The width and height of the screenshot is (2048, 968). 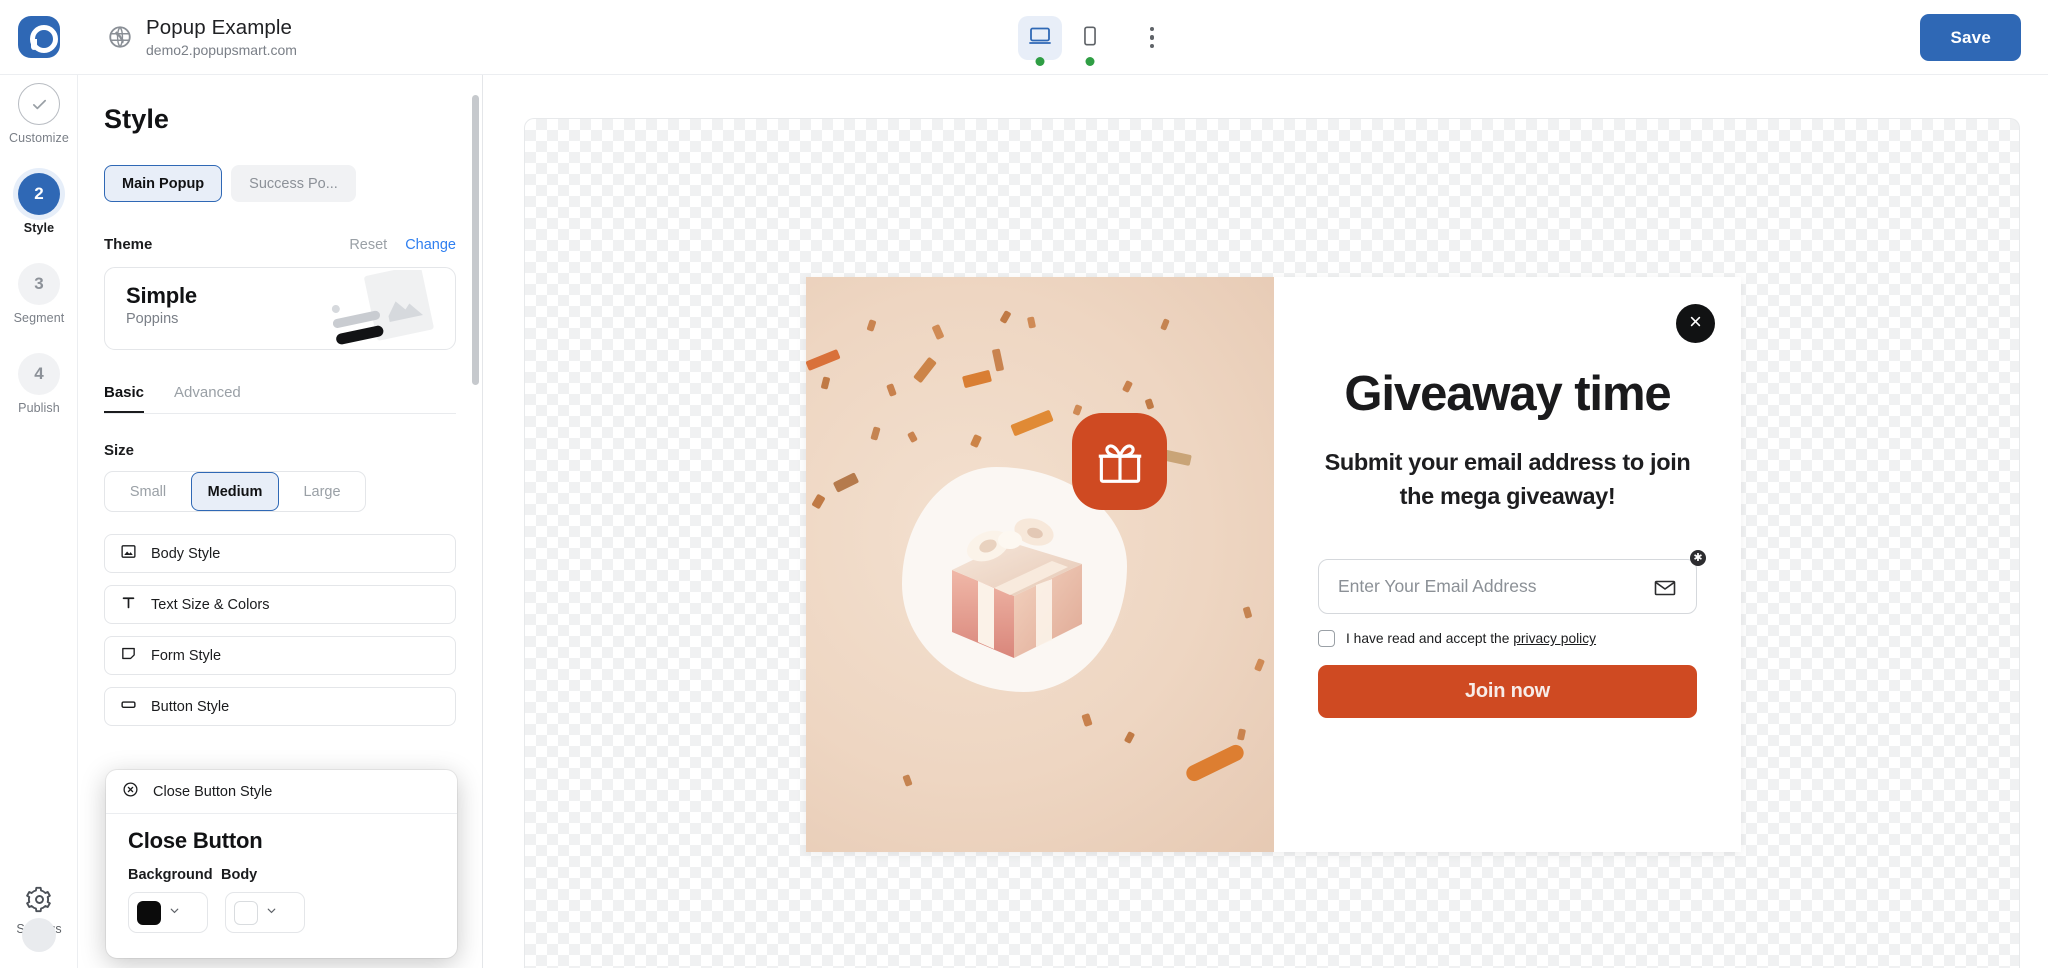 I want to click on sidebar-item-label: Style, so click(x=39, y=228).